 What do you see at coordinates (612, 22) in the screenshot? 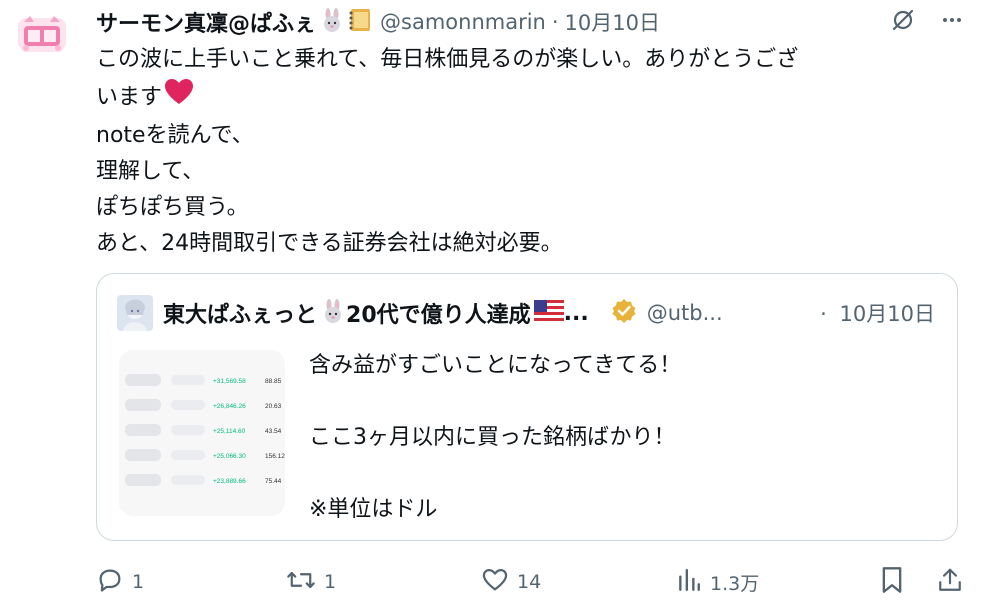
I see `tweet-date: 10月10日` at bounding box center [612, 22].